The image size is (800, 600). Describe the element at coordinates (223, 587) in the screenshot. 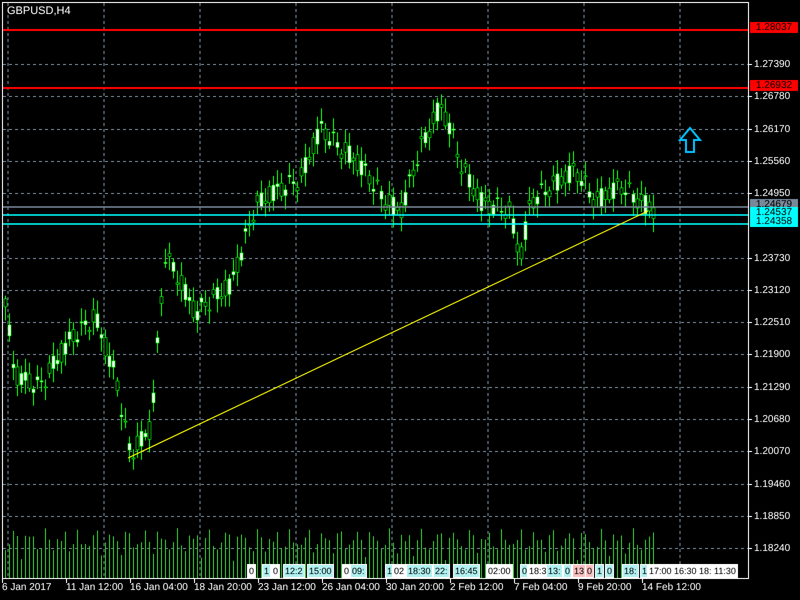

I see `time-axis-label: 18 Jan 20:00` at that location.